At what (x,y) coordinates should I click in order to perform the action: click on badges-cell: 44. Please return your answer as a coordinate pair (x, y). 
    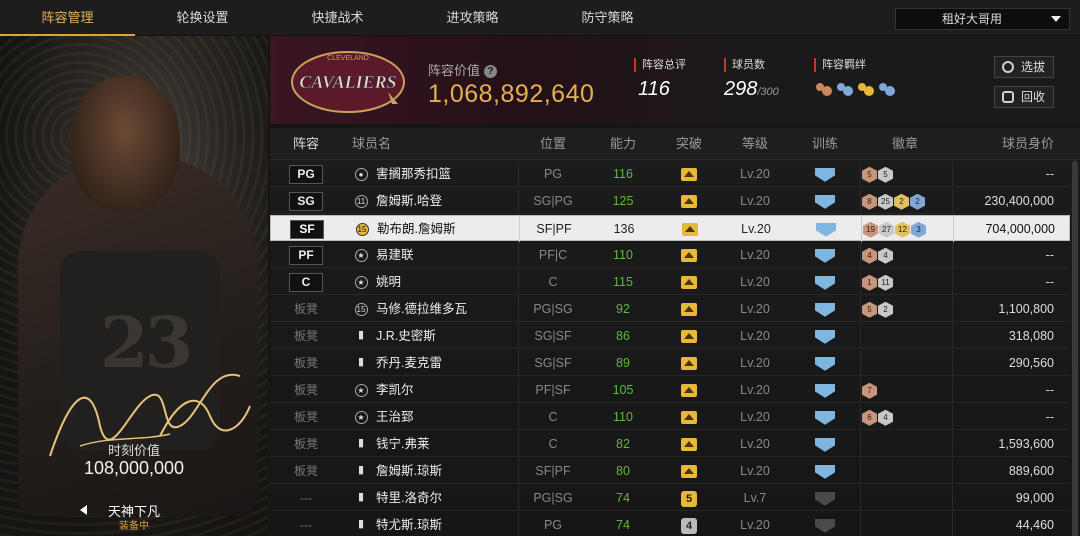
    Looking at the image, I should click on (907, 255).